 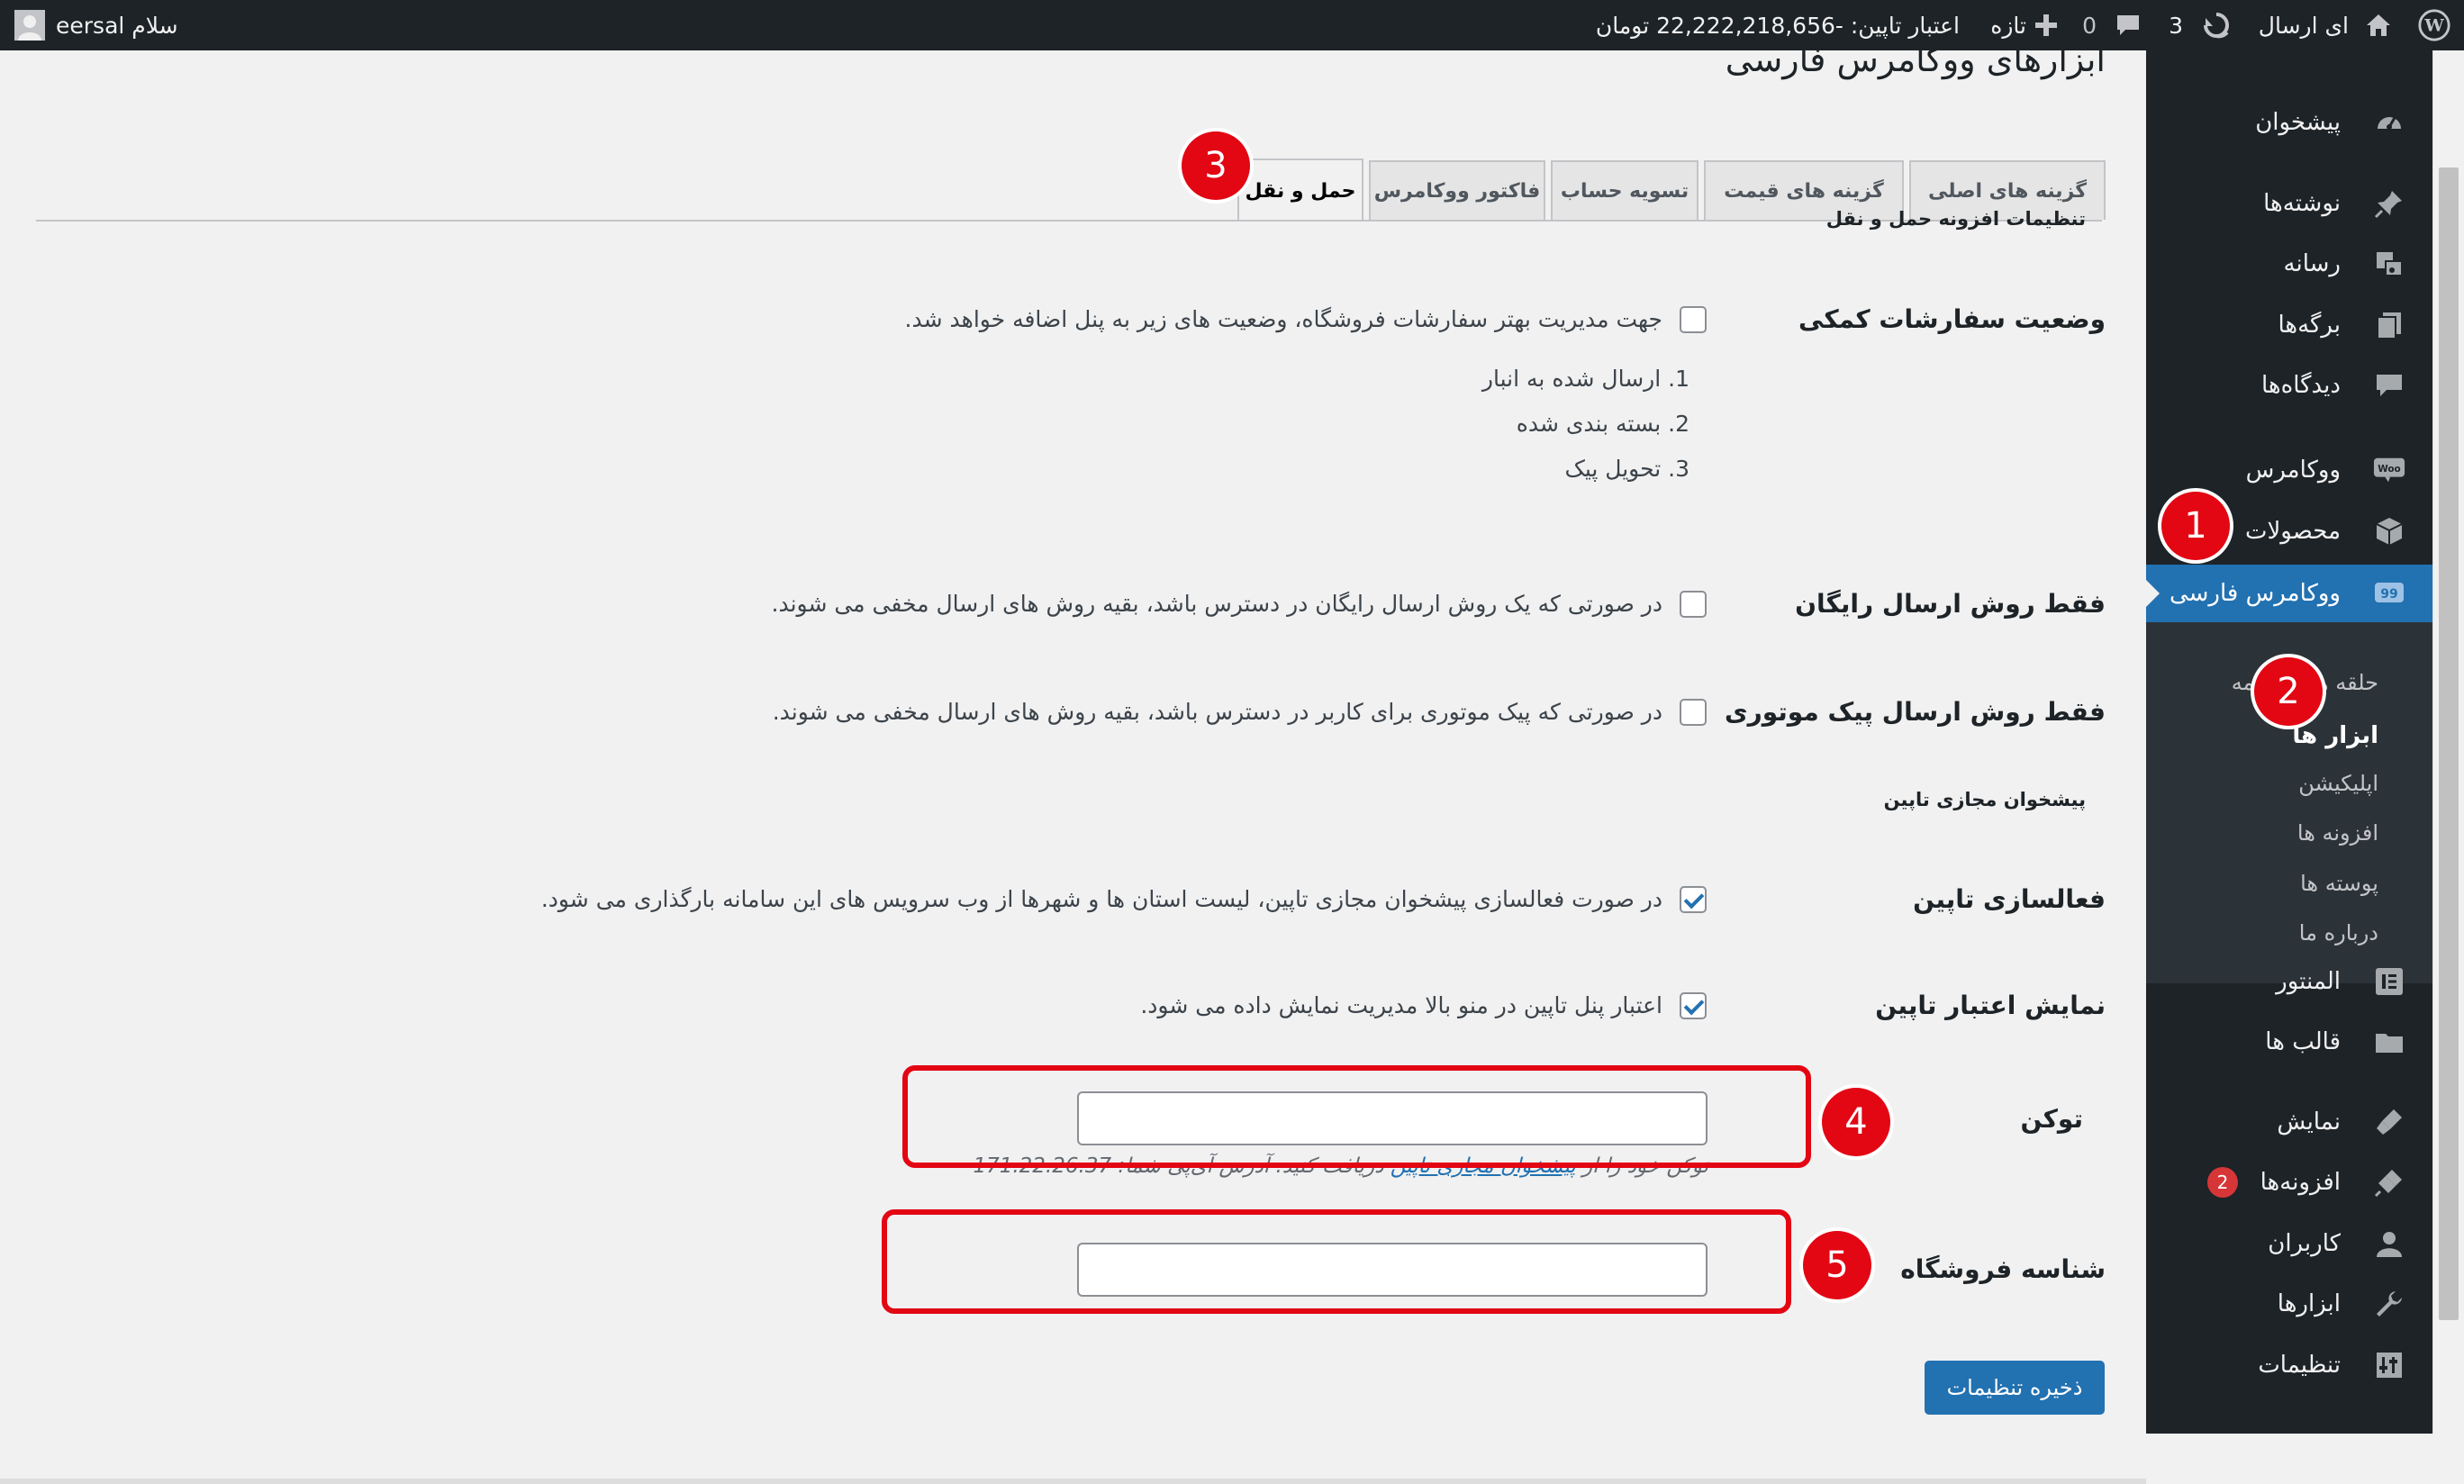 I want to click on scrollbar-thumb, so click(x=2449, y=743).